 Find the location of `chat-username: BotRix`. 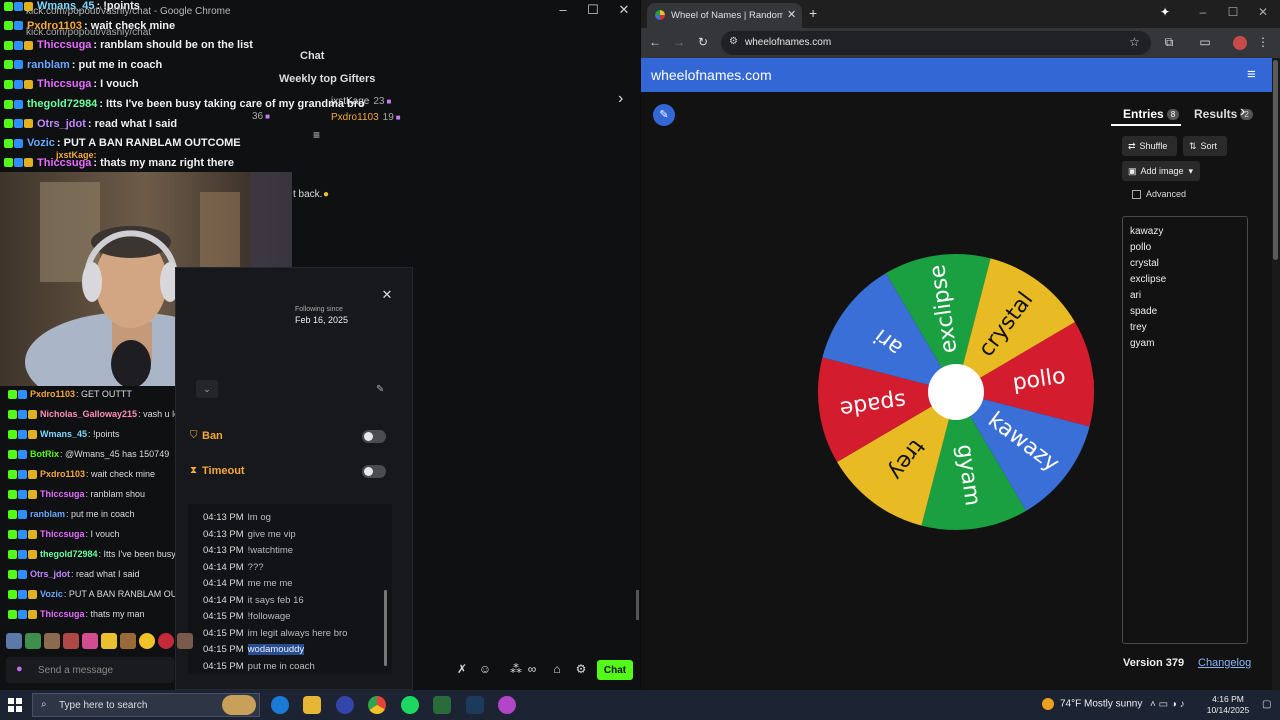

chat-username: BotRix is located at coordinates (44, 454).